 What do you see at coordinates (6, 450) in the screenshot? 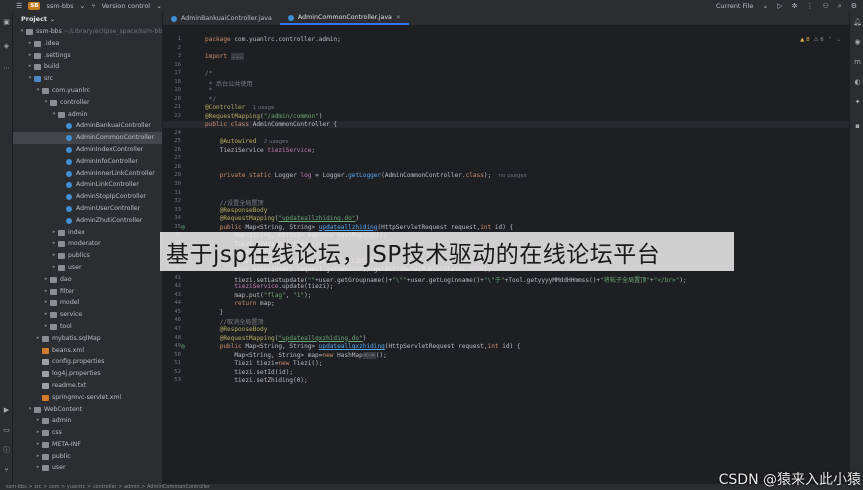
I see `problems-tool-icon: ⓘ` at bounding box center [6, 450].